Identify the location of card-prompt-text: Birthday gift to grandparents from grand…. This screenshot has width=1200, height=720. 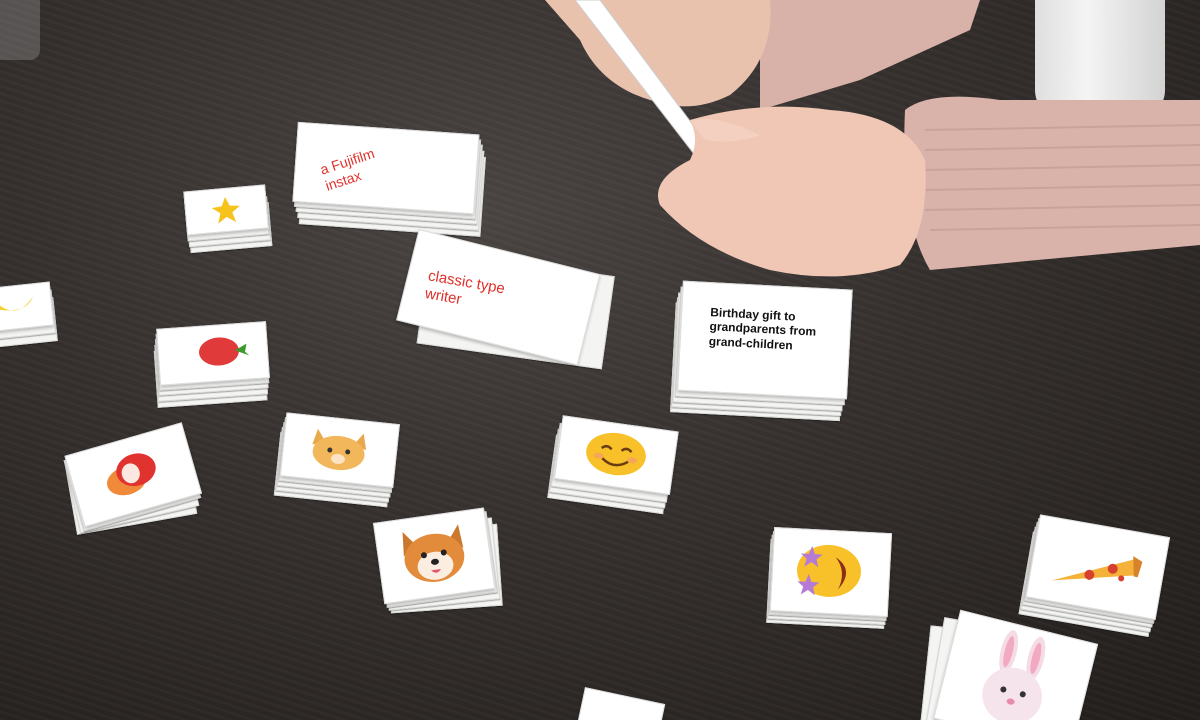
(762, 329).